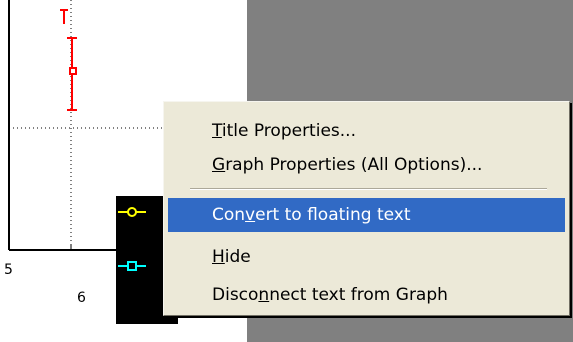 The height and width of the screenshot is (342, 573). What do you see at coordinates (366, 257) in the screenshot?
I see `menu-item-hide: Hide` at bounding box center [366, 257].